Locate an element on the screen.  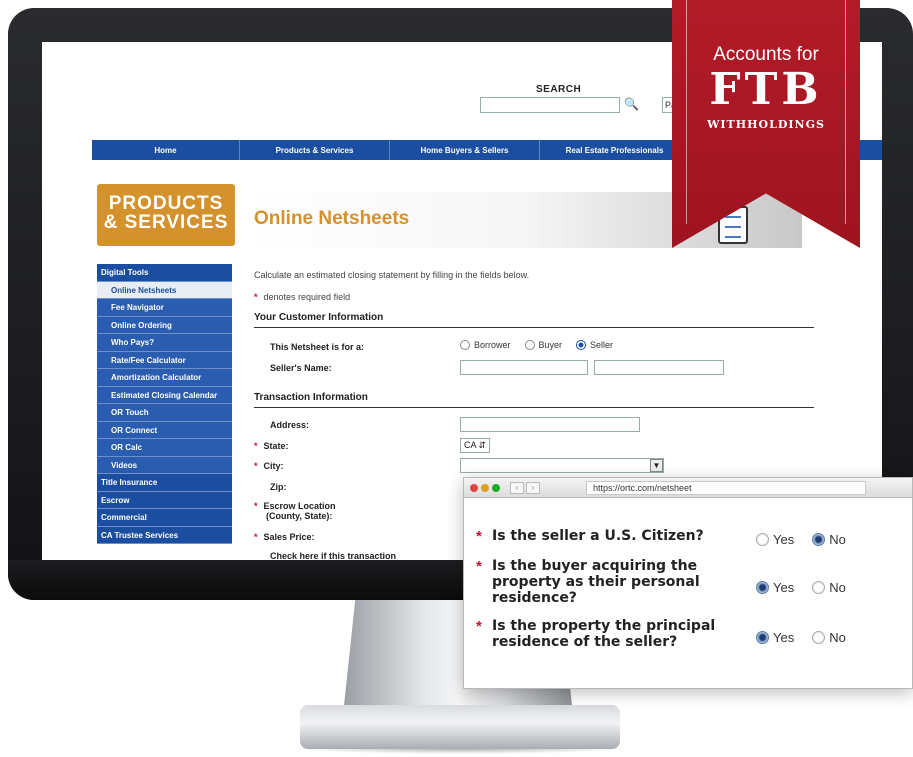
monitor-stand-base is located at coordinates (460, 727).